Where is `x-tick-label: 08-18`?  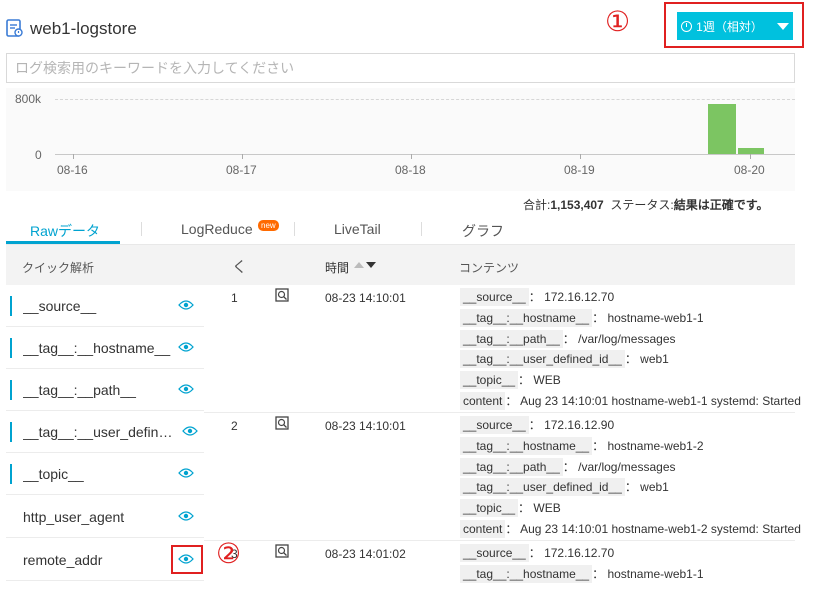
x-tick-label: 08-18 is located at coordinates (410, 170).